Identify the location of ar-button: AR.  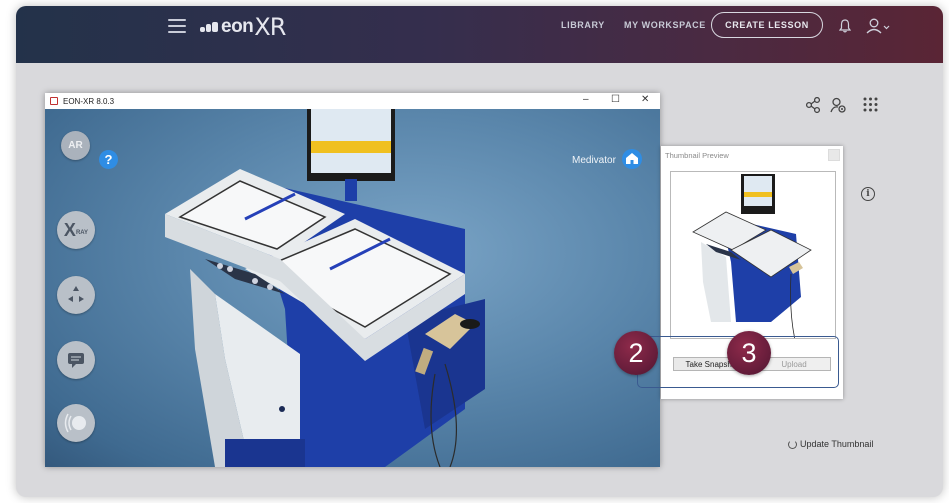
(75, 145).